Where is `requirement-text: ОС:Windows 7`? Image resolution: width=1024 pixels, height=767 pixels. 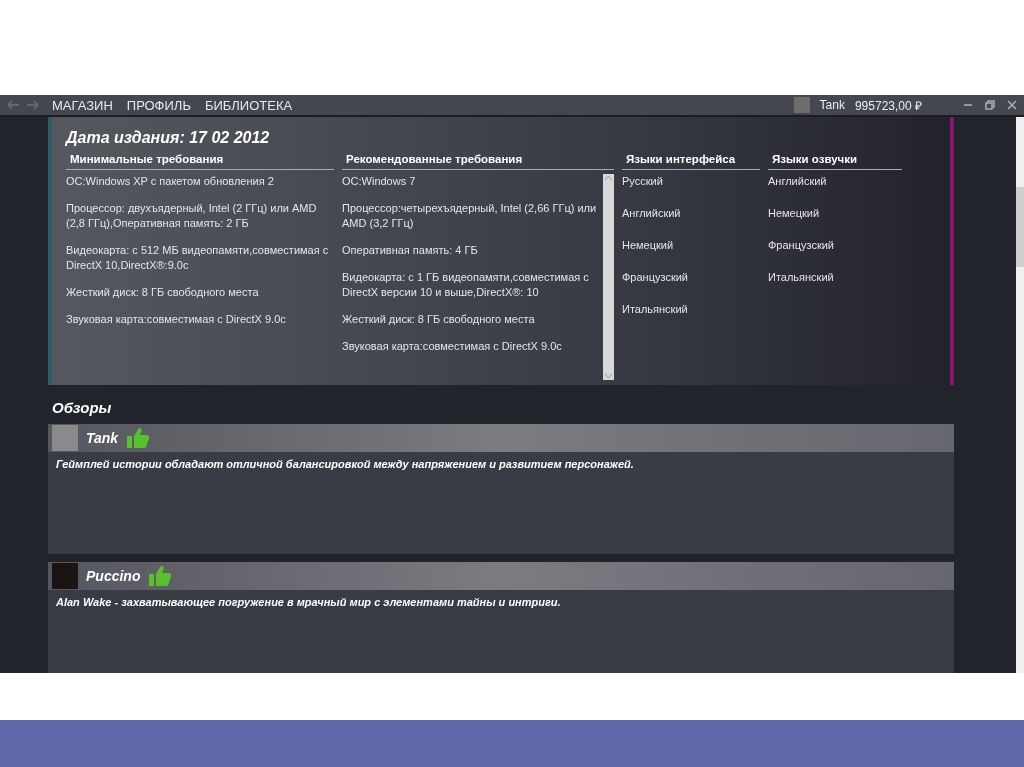 requirement-text: ОС:Windows 7 is located at coordinates (379, 181).